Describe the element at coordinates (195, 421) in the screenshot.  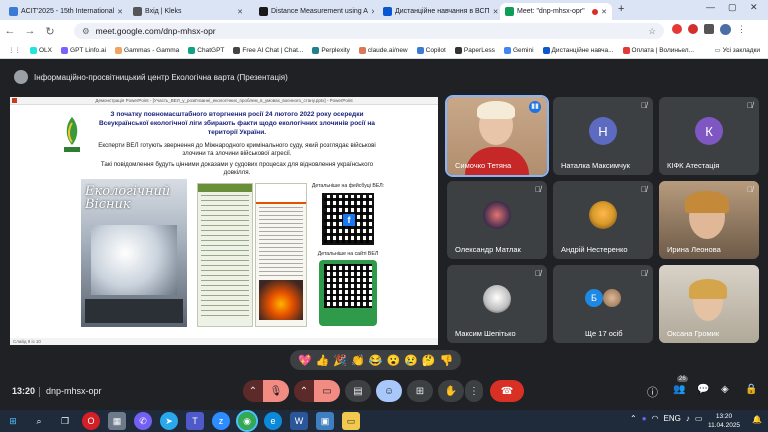
I see `teams-icon: T` at that location.